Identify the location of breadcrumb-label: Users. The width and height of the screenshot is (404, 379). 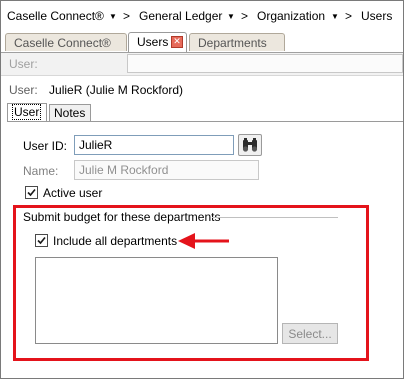
(377, 16).